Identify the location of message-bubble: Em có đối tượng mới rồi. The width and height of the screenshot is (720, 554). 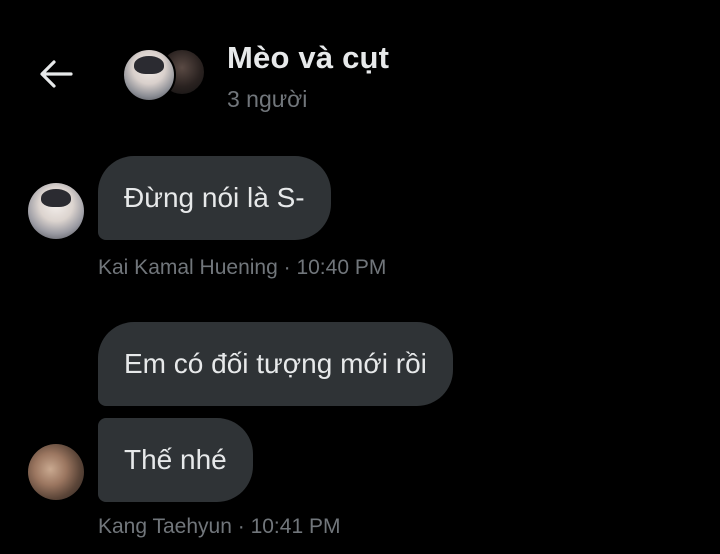
(275, 364).